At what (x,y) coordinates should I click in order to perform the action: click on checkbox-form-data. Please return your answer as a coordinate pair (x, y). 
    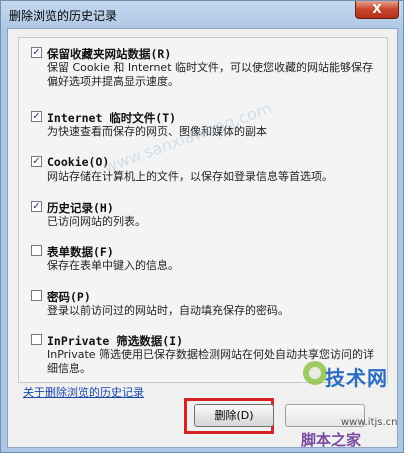
    Looking at the image, I should click on (36, 250).